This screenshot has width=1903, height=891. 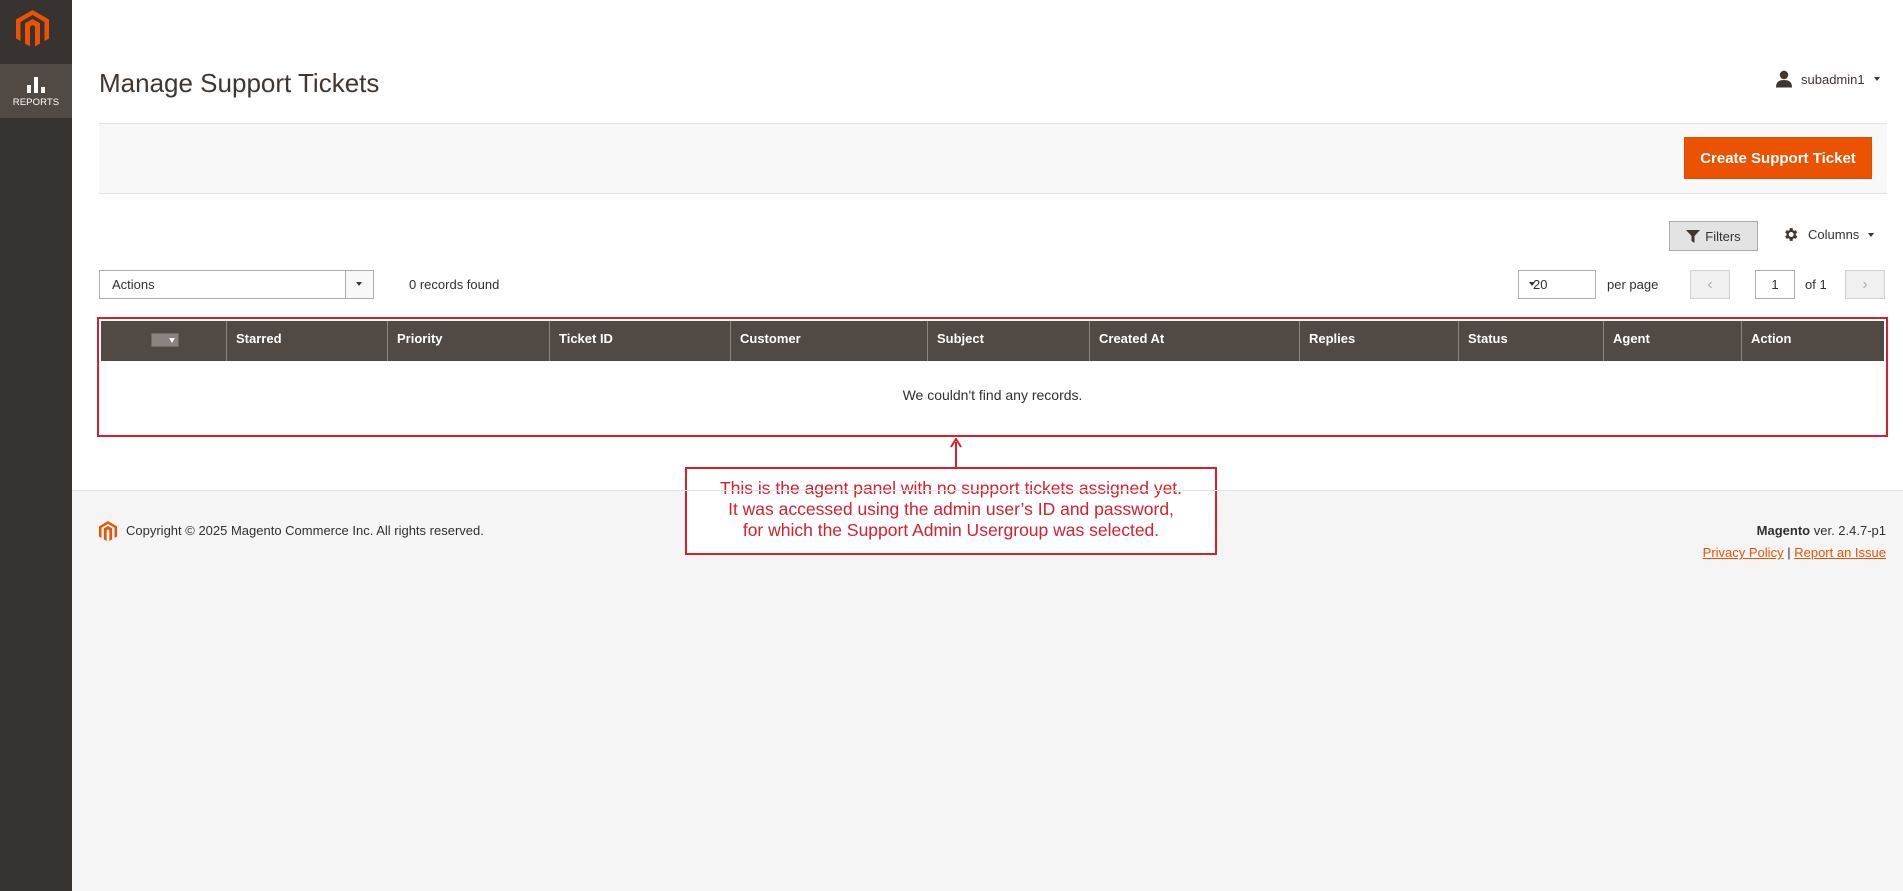 I want to click on dropdown-toggle, so click(x=359, y=284).